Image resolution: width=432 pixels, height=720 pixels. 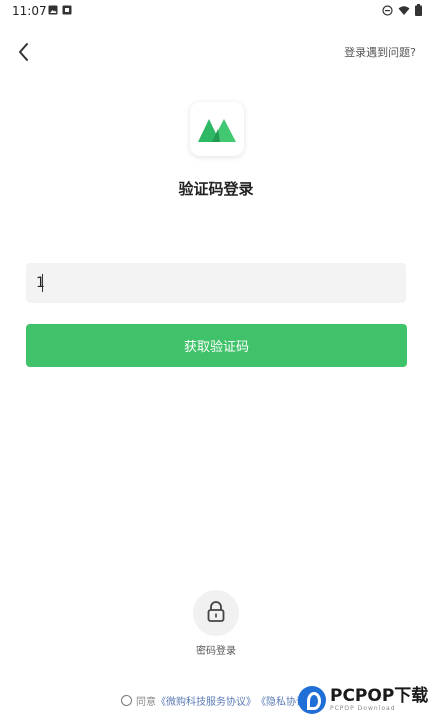 I want to click on watermark-brand: PCPOP下载, so click(x=379, y=696).